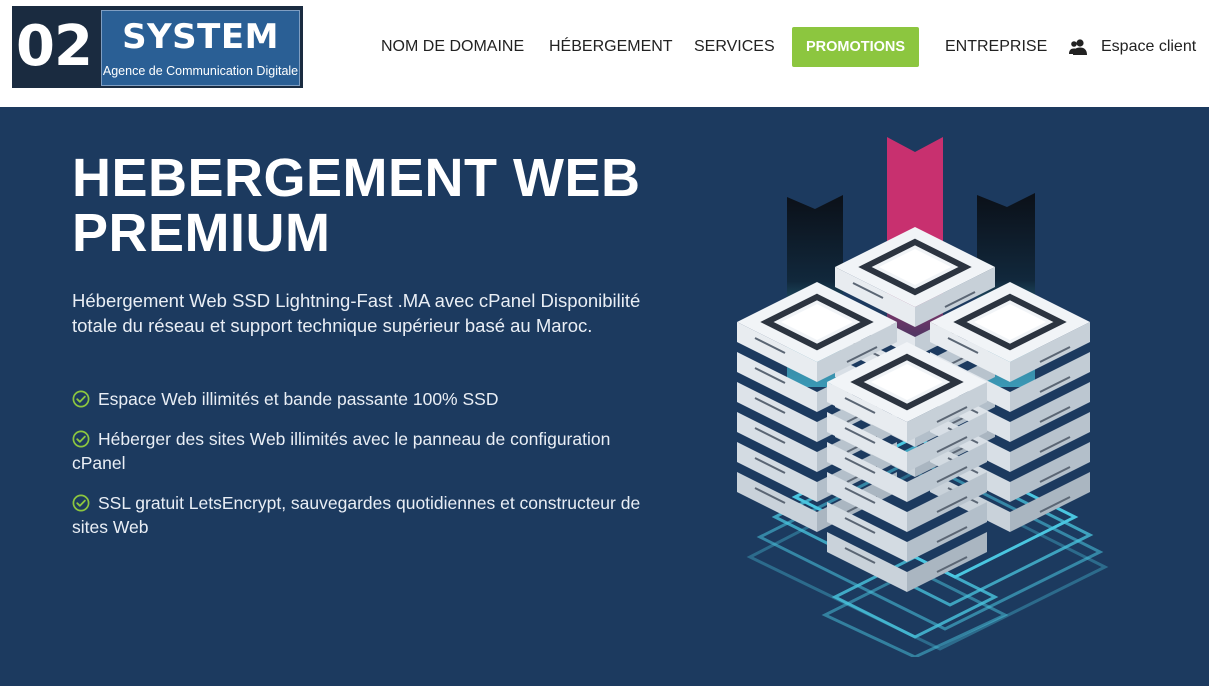 Image resolution: width=1209 pixels, height=686 pixels. I want to click on logo-number: 02, so click(54, 46).